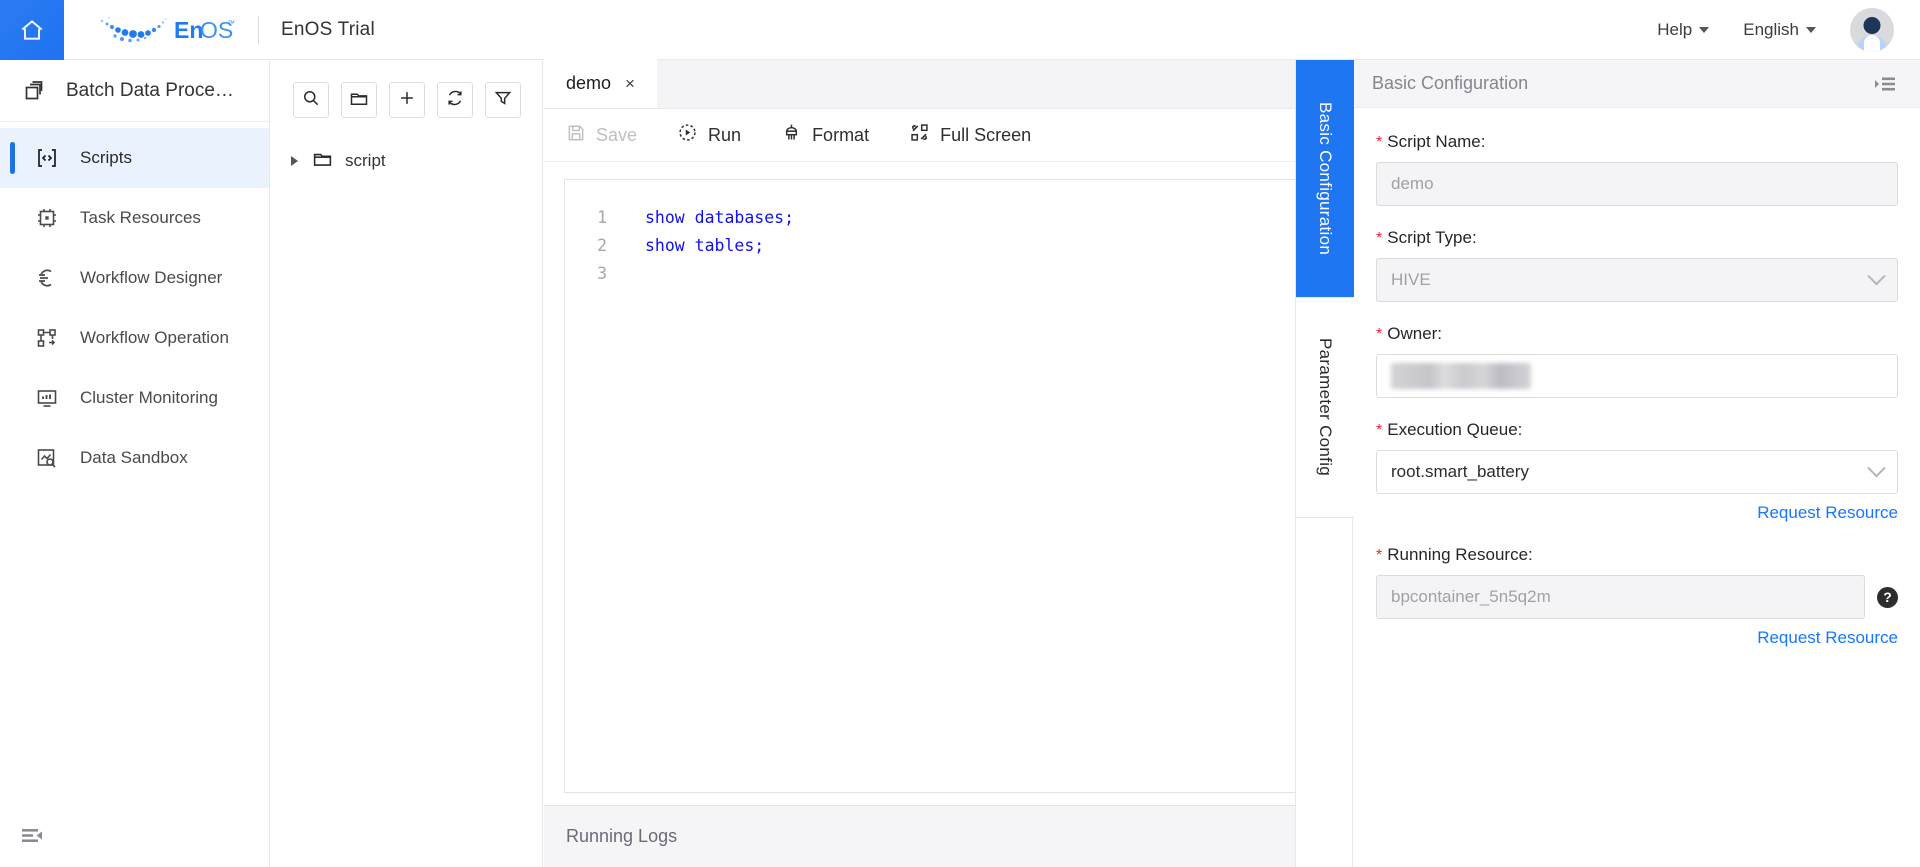  I want to click on avatar, so click(1872, 29).